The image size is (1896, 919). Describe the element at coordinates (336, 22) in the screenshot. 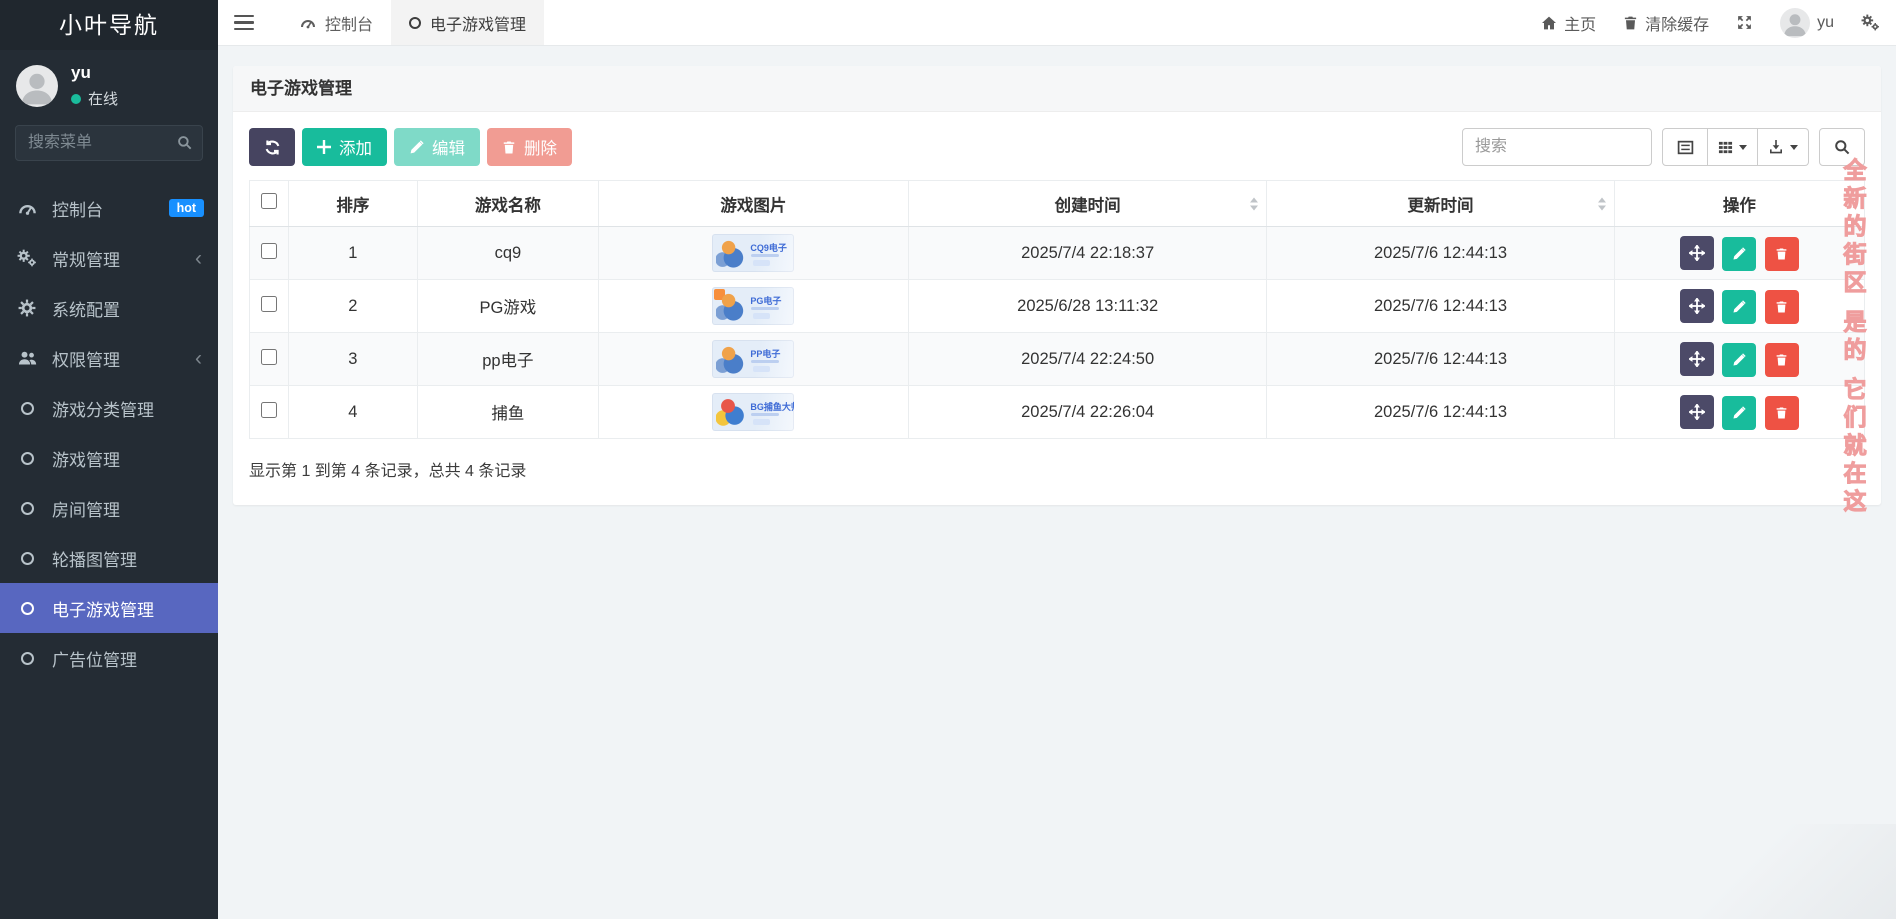

I see `tab-dashboard: 控制台` at that location.